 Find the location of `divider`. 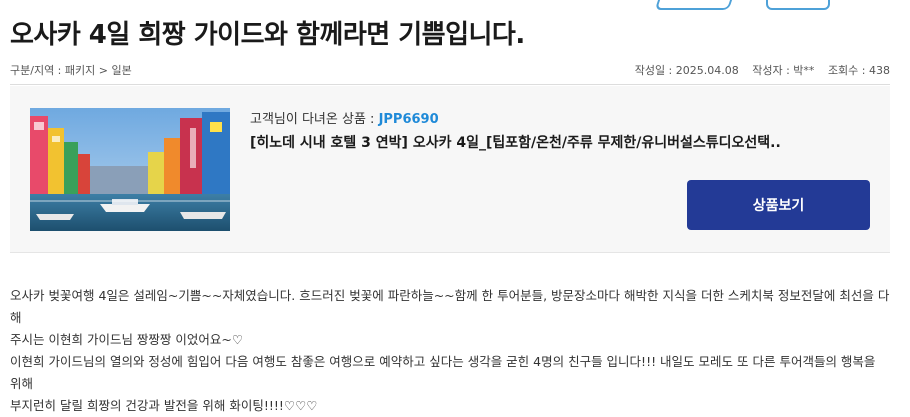

divider is located at coordinates (450, 84).